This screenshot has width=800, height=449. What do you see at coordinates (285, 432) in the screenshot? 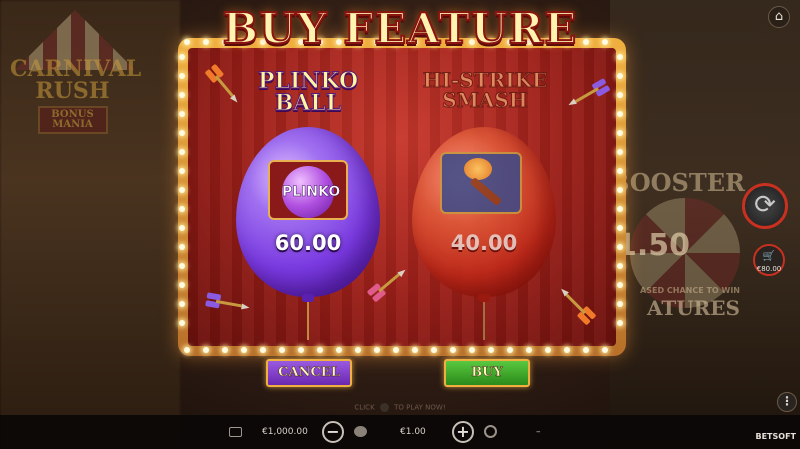
I see `balance-value: €1,000.00` at bounding box center [285, 432].